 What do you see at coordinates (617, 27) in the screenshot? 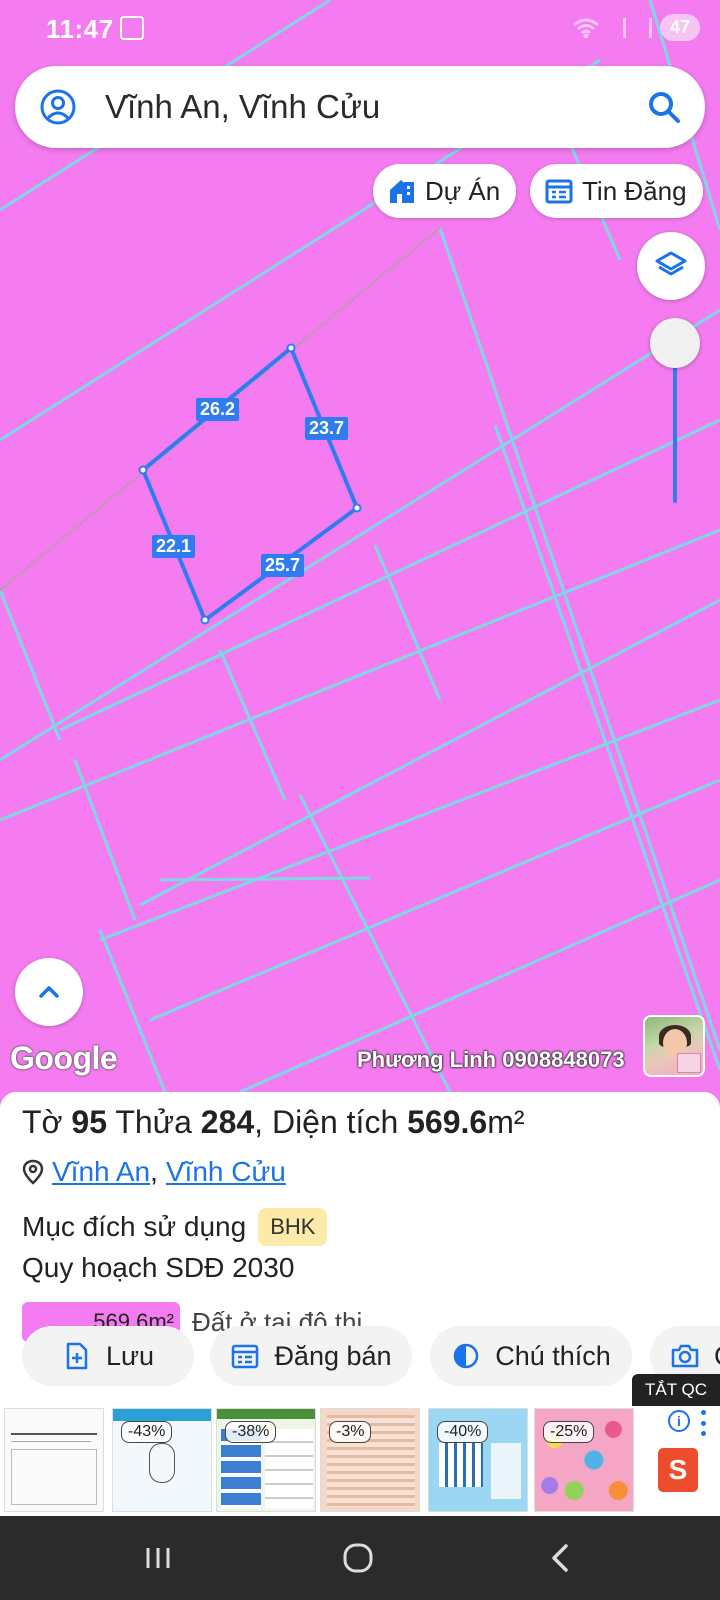
I see `signal-icon` at bounding box center [617, 27].